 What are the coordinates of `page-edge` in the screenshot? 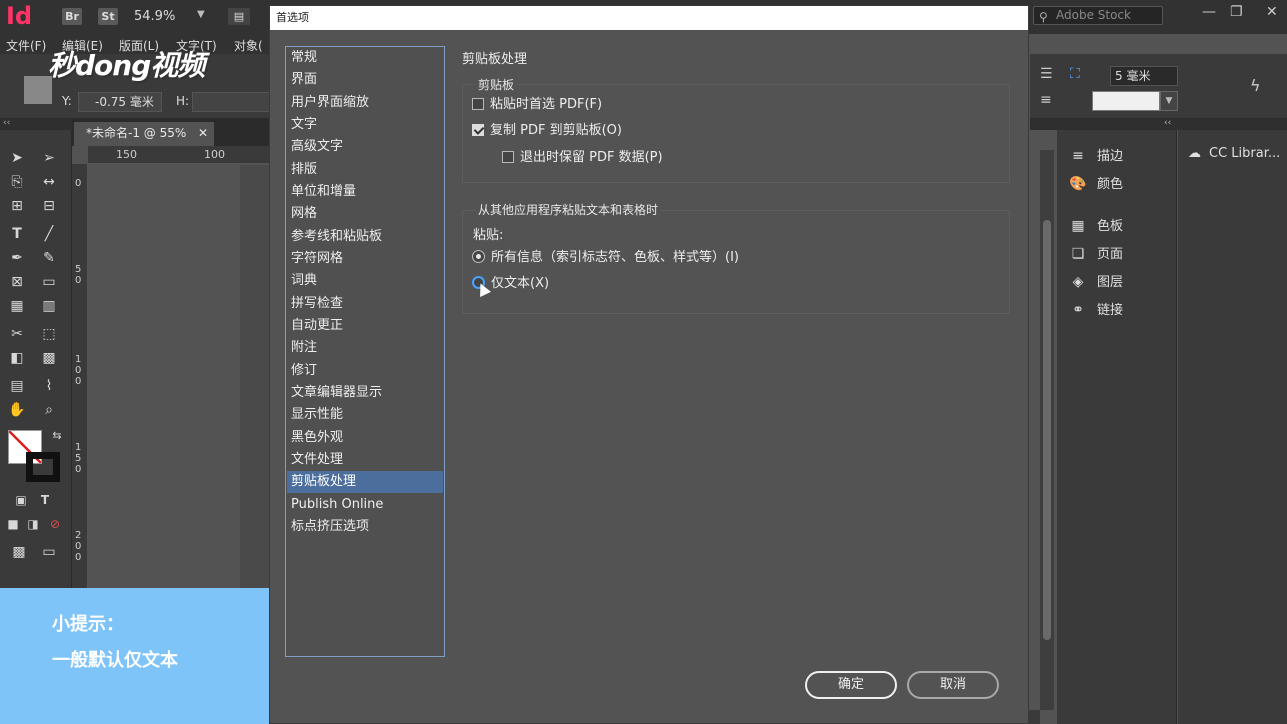 It's located at (255, 376).